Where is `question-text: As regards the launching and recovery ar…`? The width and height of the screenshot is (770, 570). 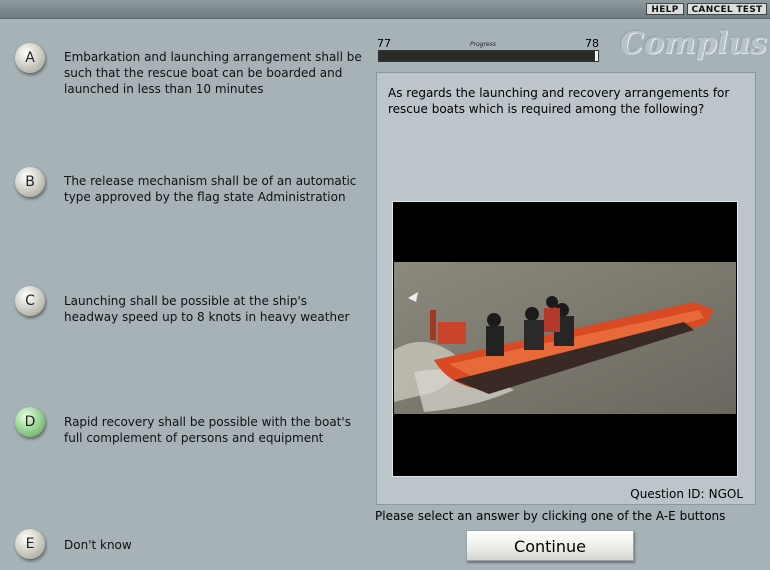 question-text: As regards the launching and recovery ar… is located at coordinates (559, 101).